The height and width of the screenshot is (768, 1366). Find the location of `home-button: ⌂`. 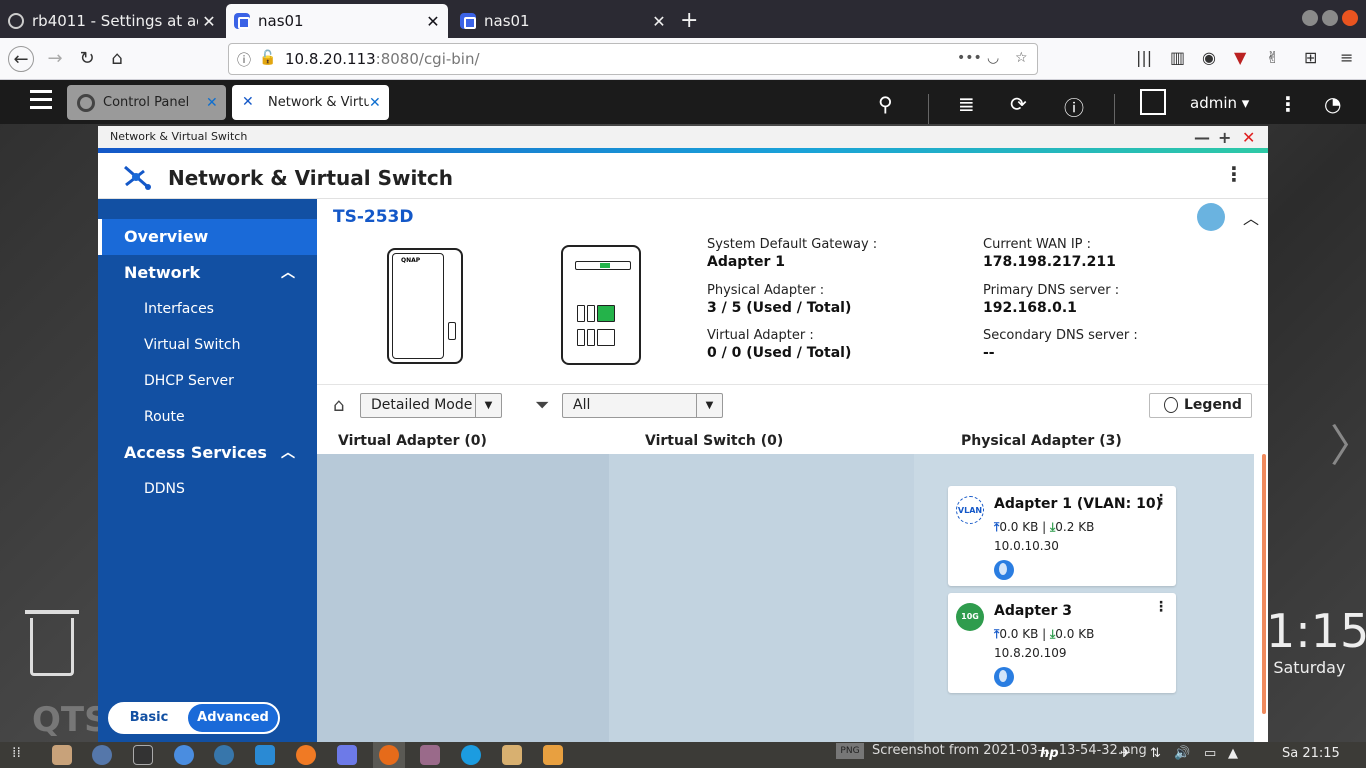

home-button: ⌂ is located at coordinates (117, 59).